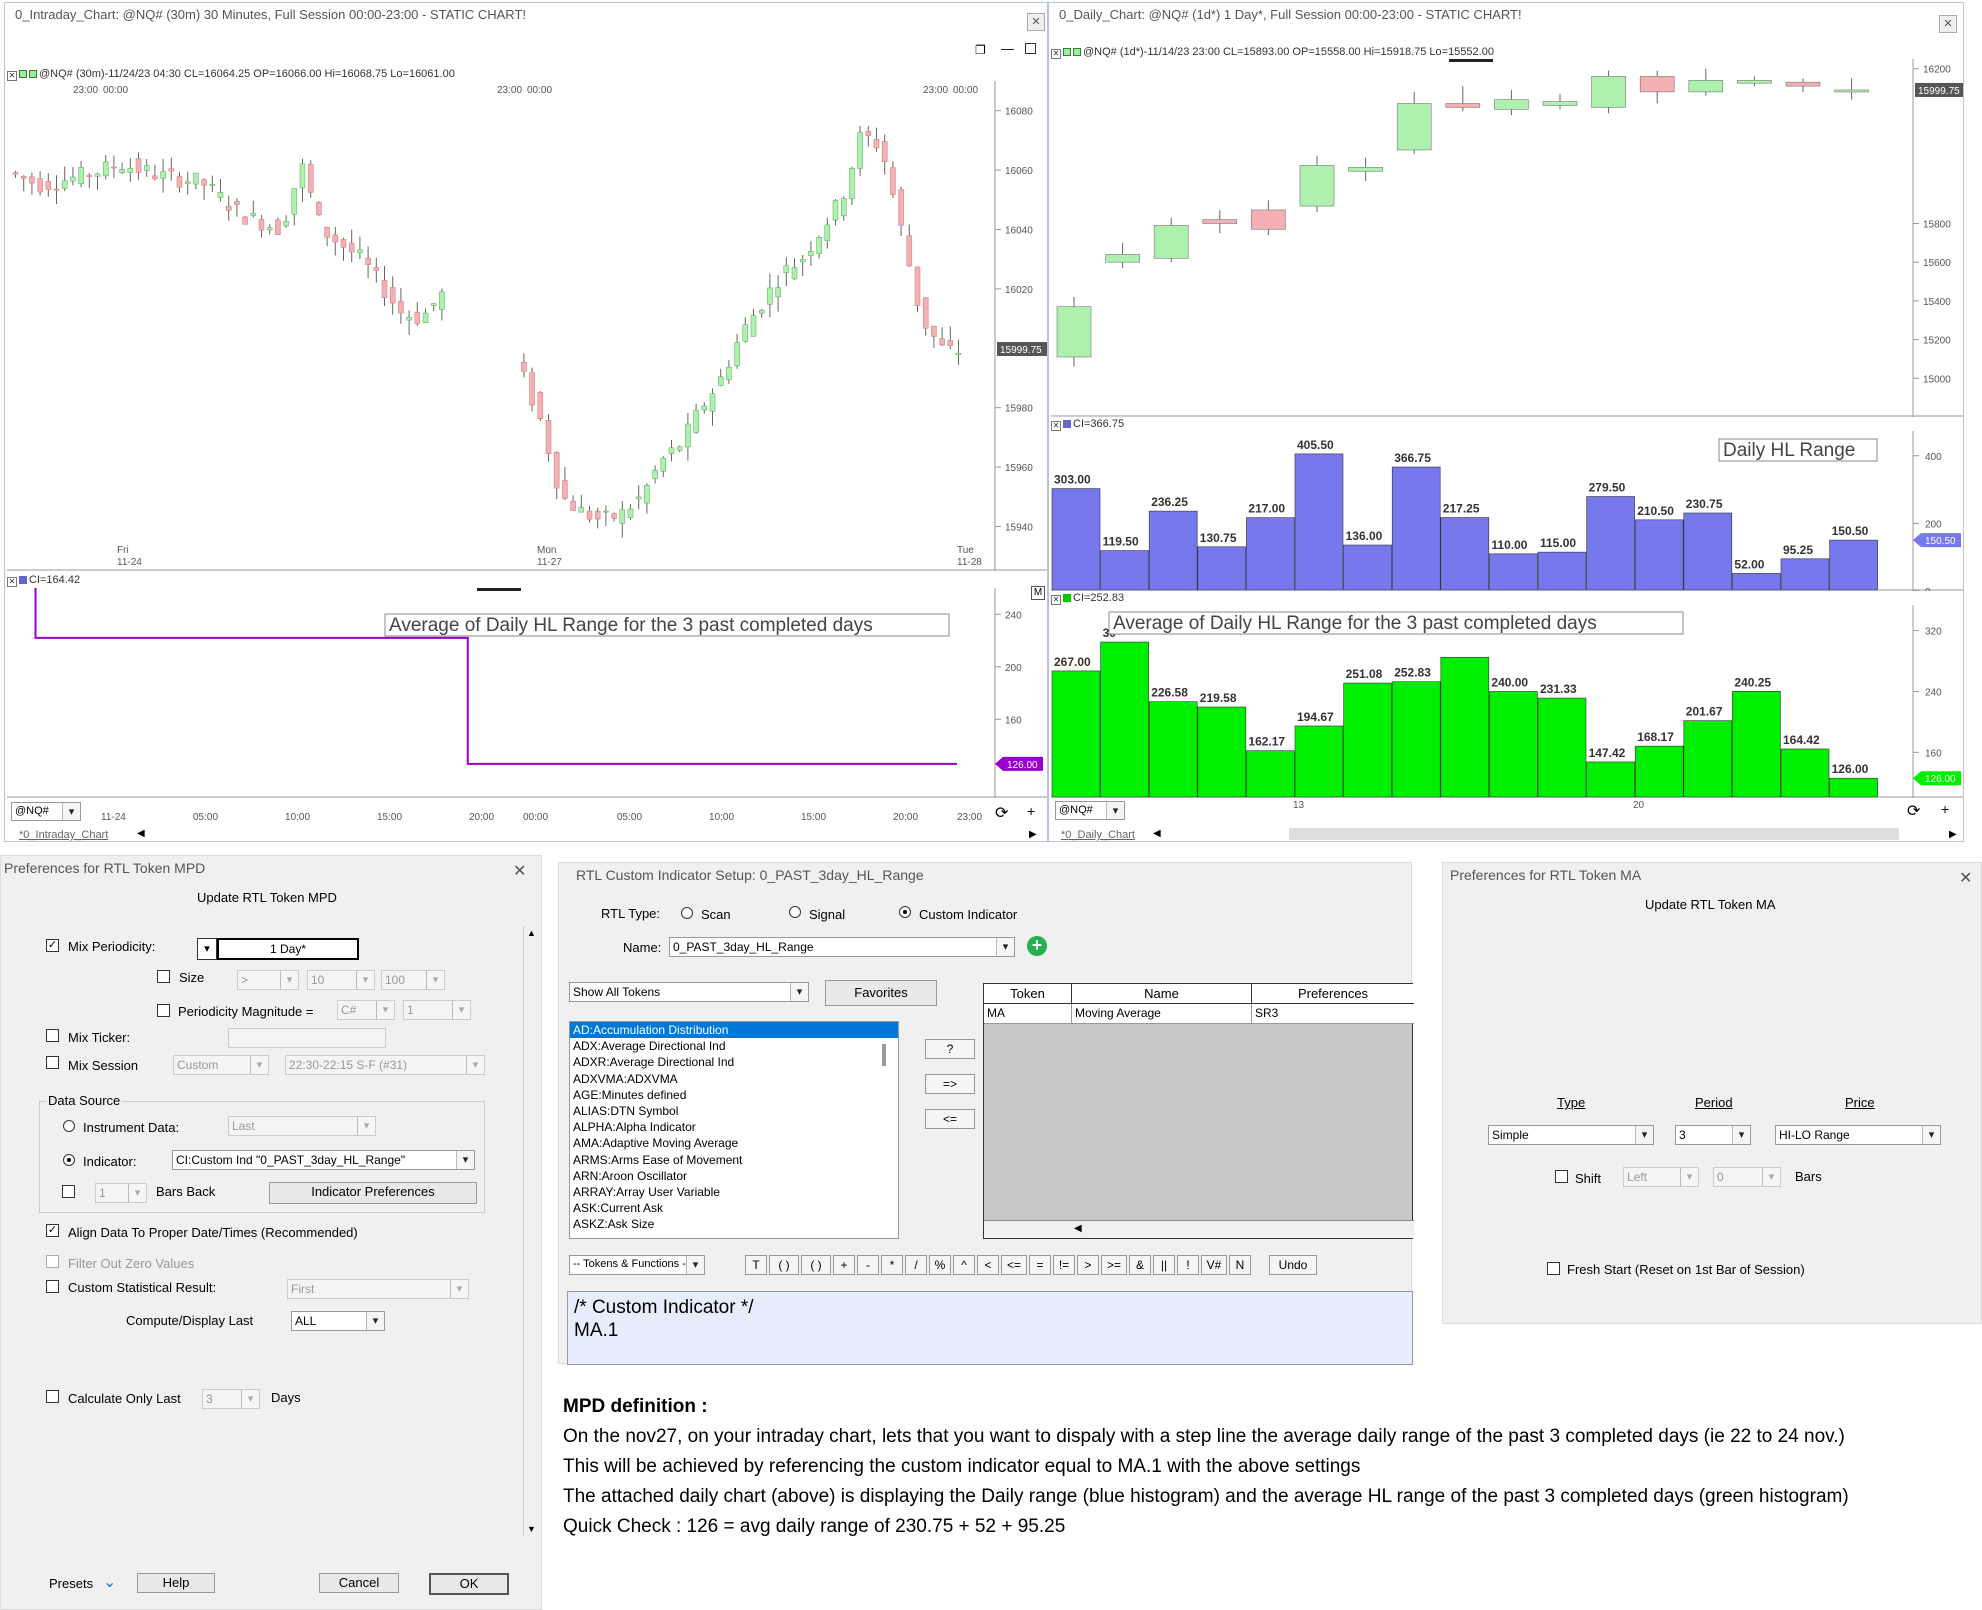 This screenshot has width=1982, height=1610. What do you see at coordinates (1014, 1265) in the screenshot?
I see `operator-button: <=` at bounding box center [1014, 1265].